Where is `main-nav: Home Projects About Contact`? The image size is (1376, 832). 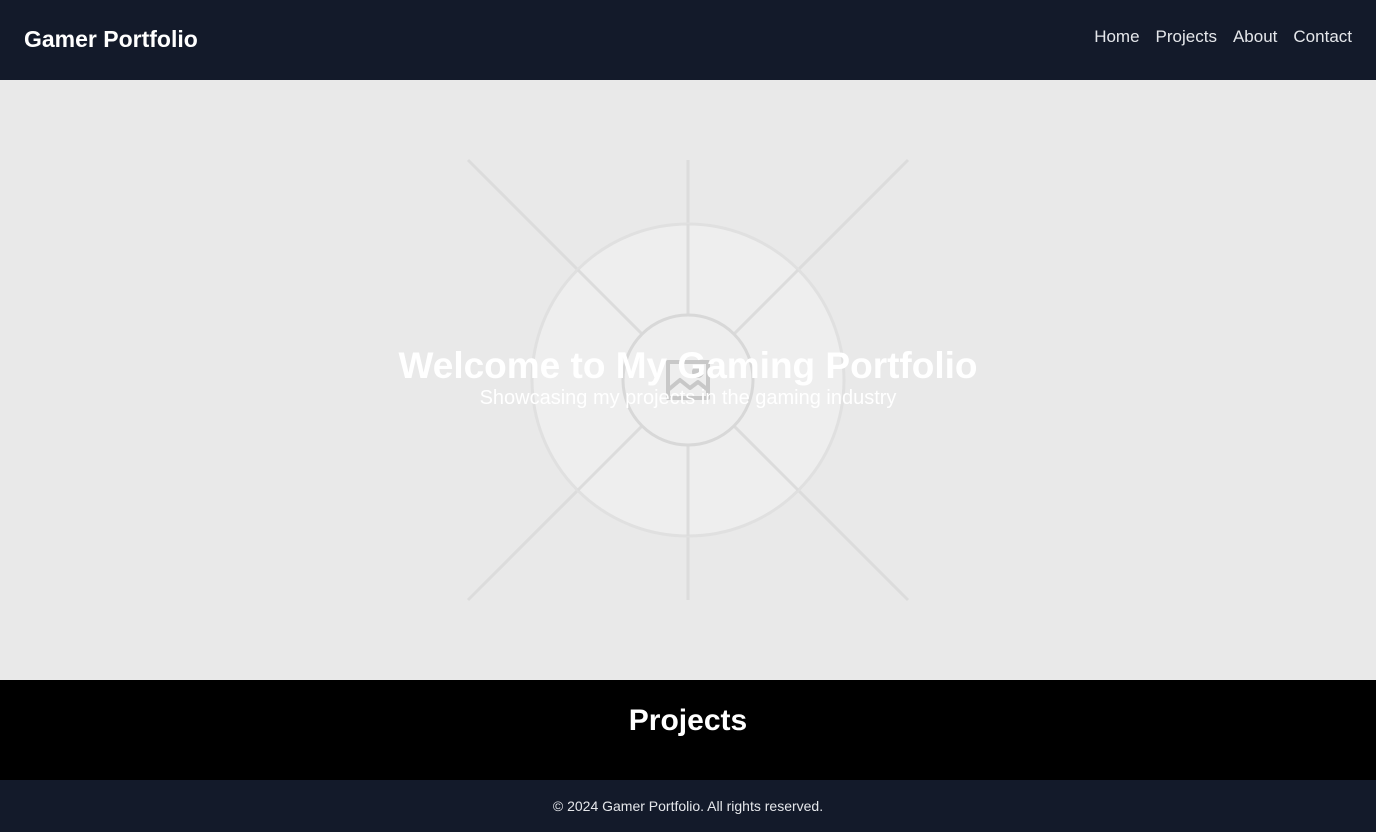 main-nav: Home Projects About Contact is located at coordinates (1223, 37).